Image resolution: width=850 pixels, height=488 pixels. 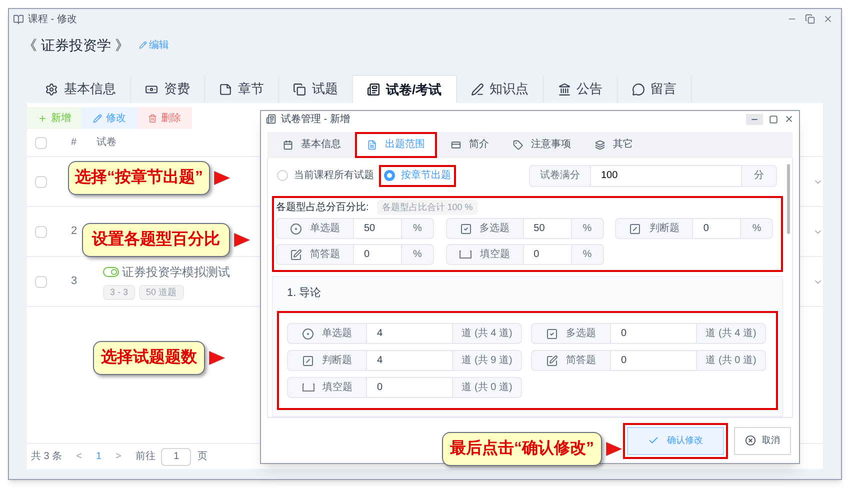 What do you see at coordinates (750, 440) in the screenshot?
I see `close-circle-icon` at bounding box center [750, 440].